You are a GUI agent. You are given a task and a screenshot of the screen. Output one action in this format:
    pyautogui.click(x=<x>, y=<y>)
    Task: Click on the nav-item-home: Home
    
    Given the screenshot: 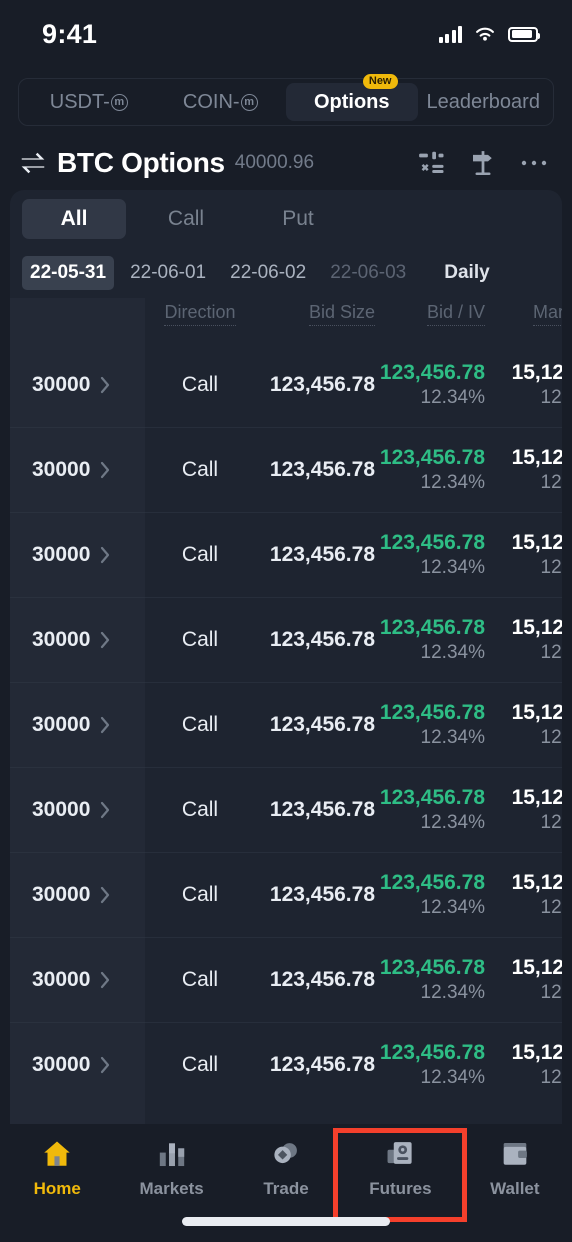 What is the action you would take?
    pyautogui.click(x=57, y=1168)
    